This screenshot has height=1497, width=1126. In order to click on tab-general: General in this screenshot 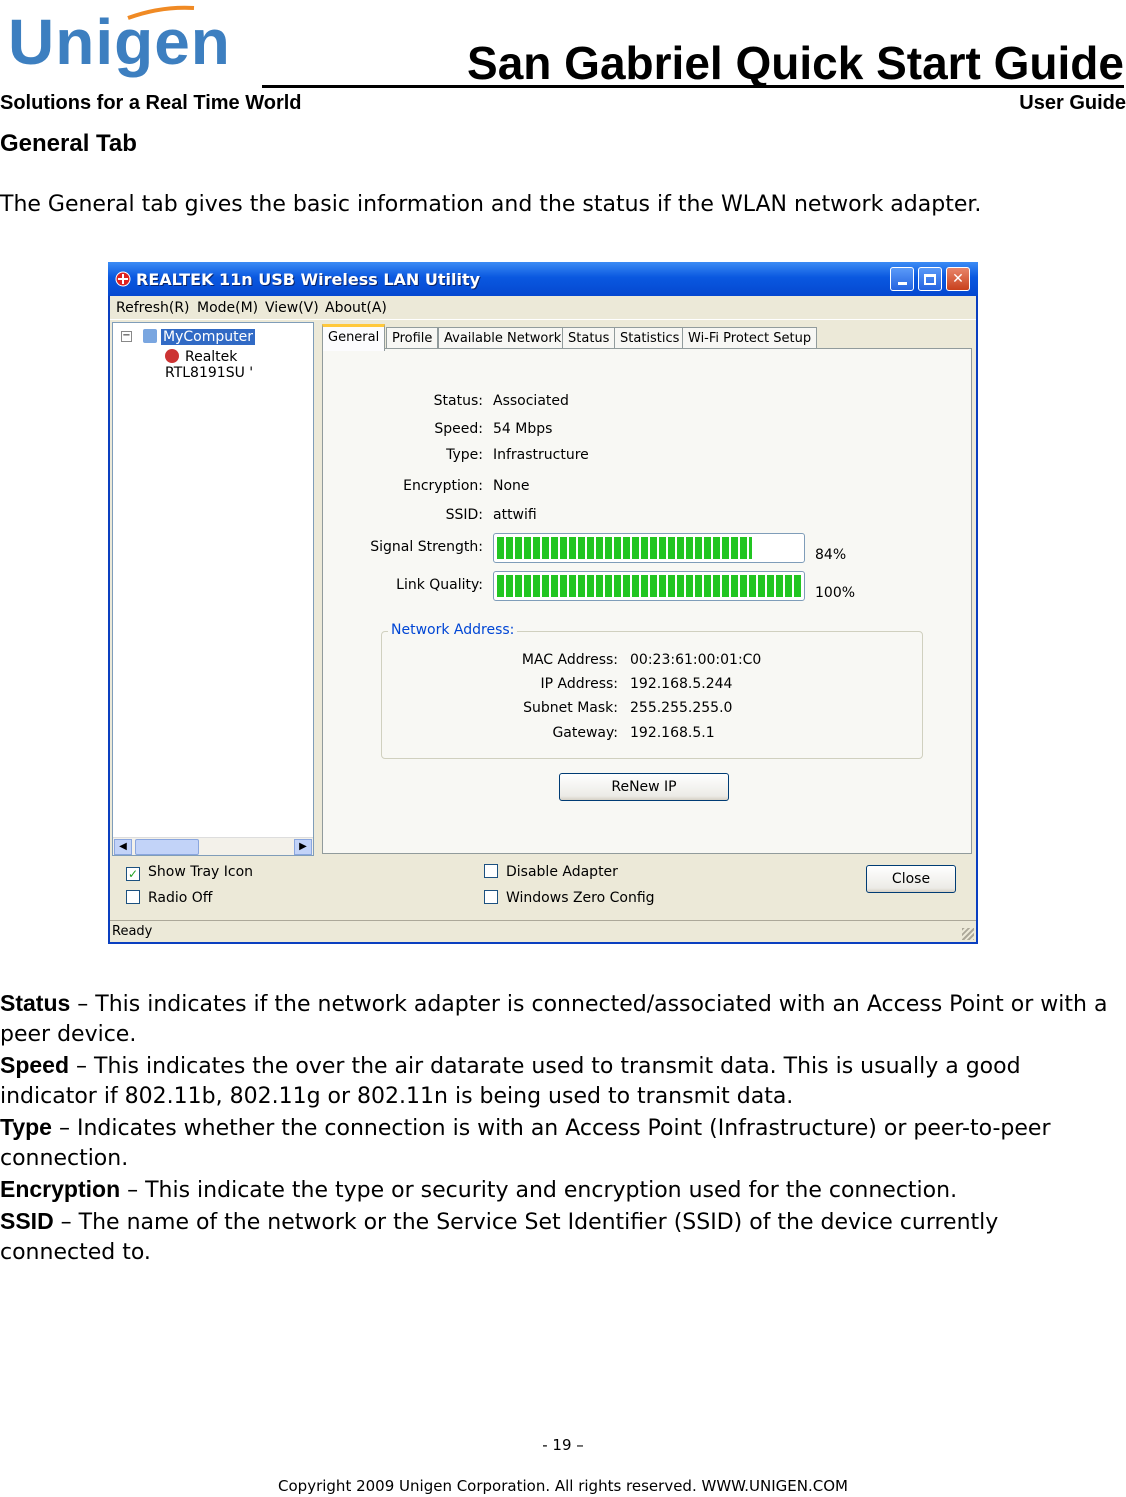, I will do `click(354, 337)`.